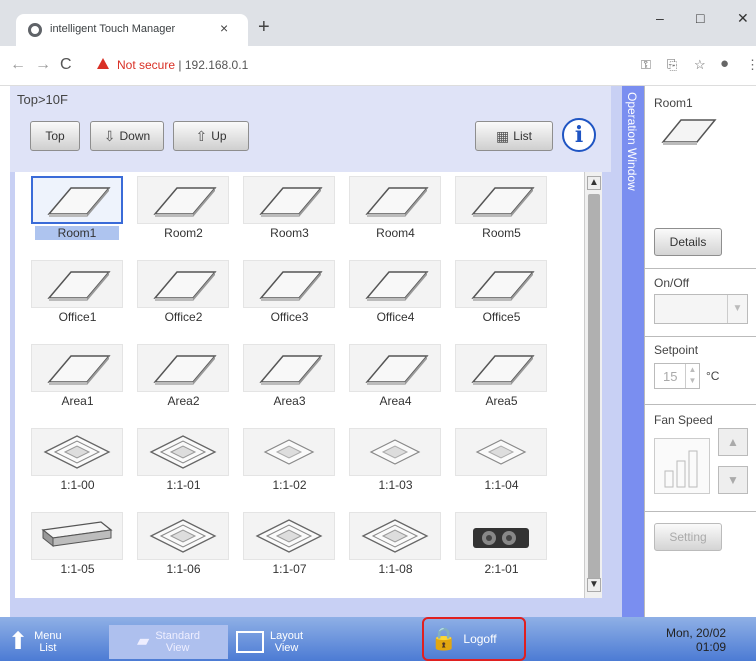 This screenshot has height=661, width=756. Describe the element at coordinates (672, 65) in the screenshot. I see `translate-icon: ⎘` at that location.